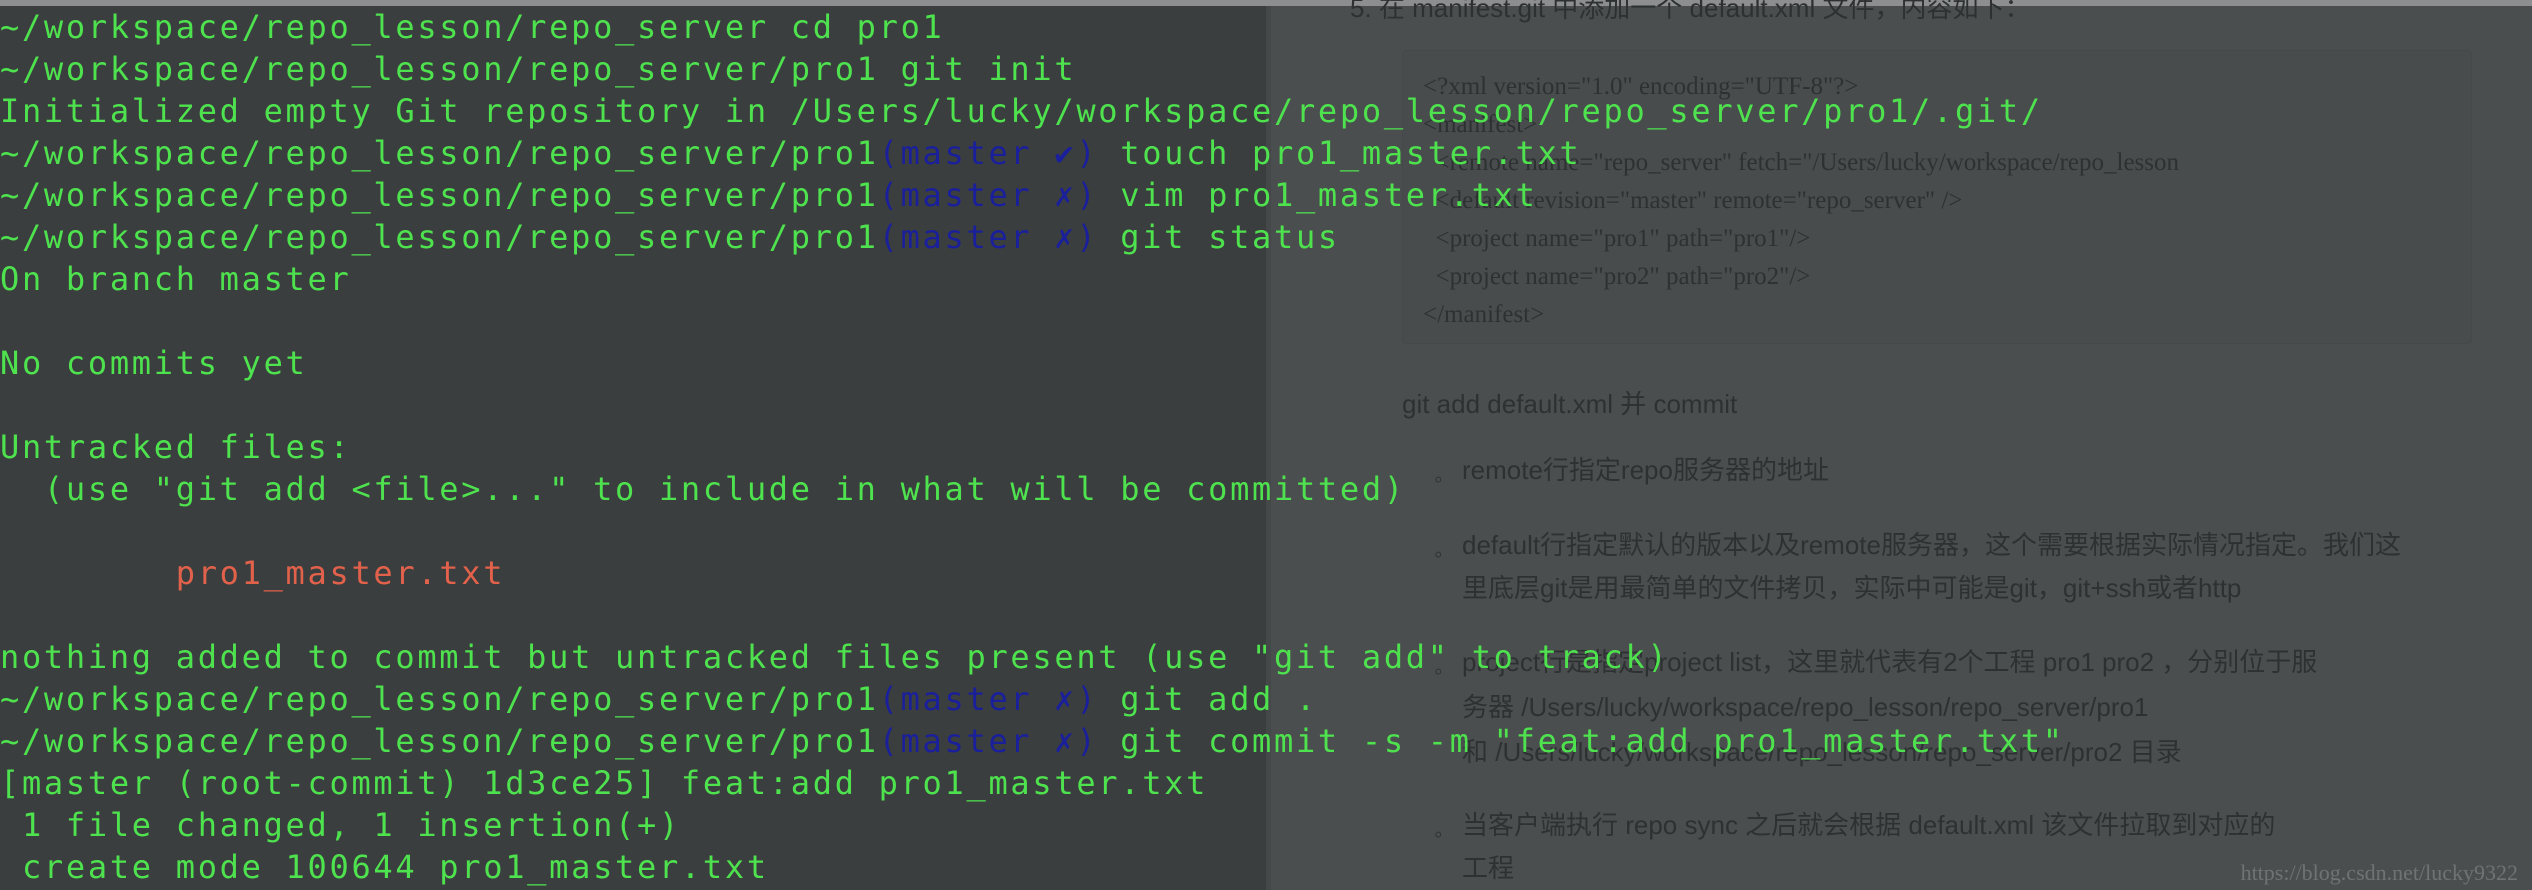 The height and width of the screenshot is (890, 2532). I want to click on terminal-text: git add ., so click(1208, 699).